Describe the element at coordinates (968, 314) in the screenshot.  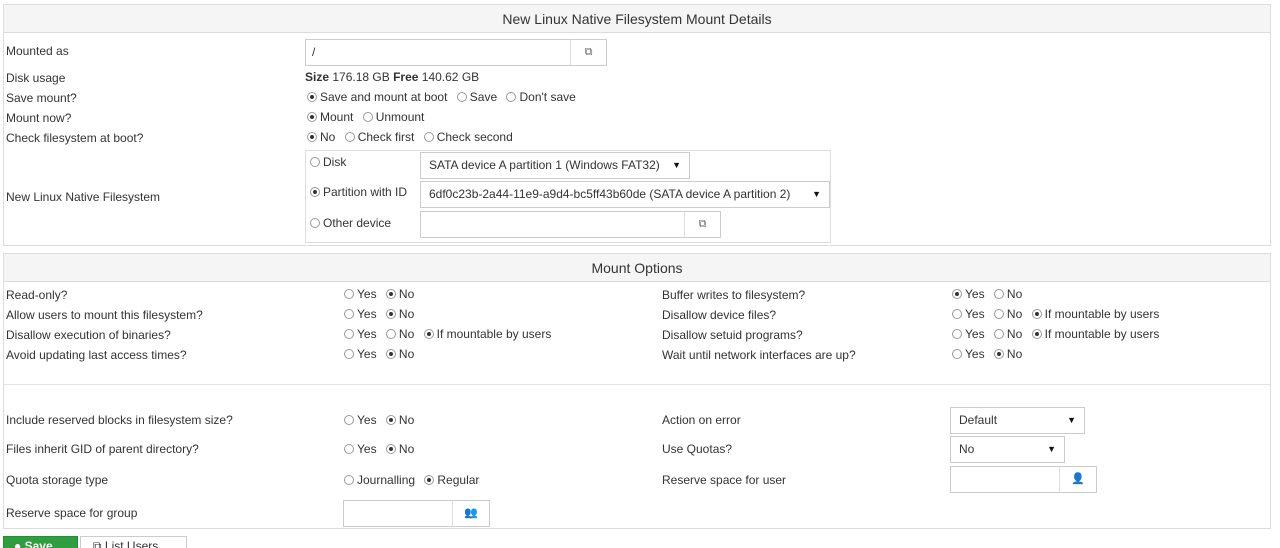
I see `disallow-device-yes-radio: Yes` at that location.